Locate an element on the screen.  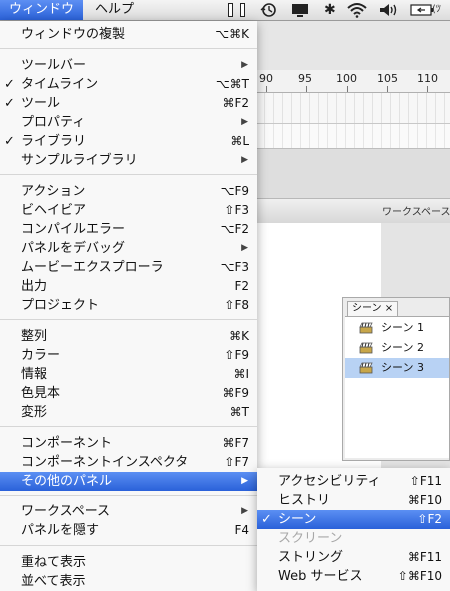
window-menu-item: サンプルライブラリ ▶ is located at coordinates (128, 160).